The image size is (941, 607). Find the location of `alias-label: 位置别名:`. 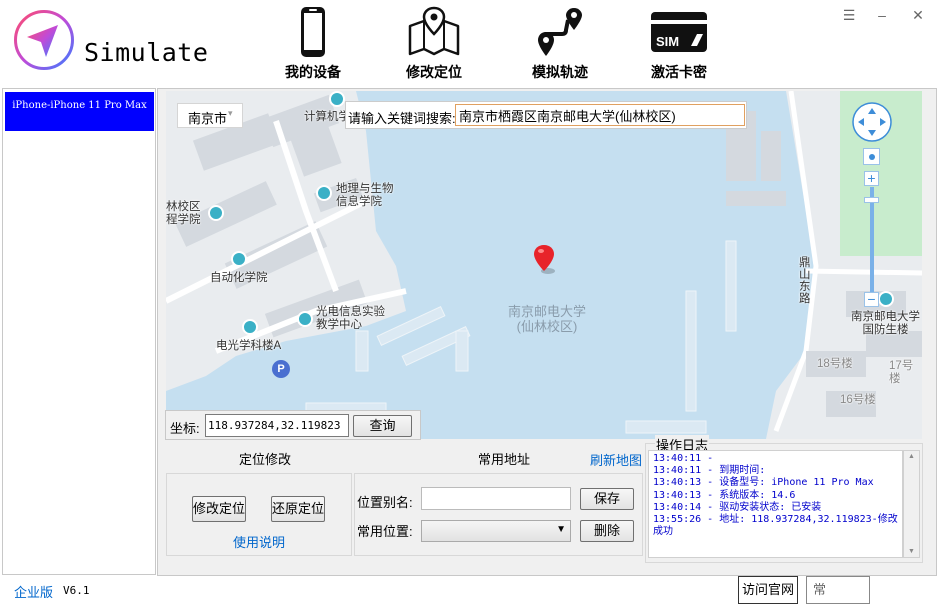

alias-label: 位置别名: is located at coordinates (385, 502).